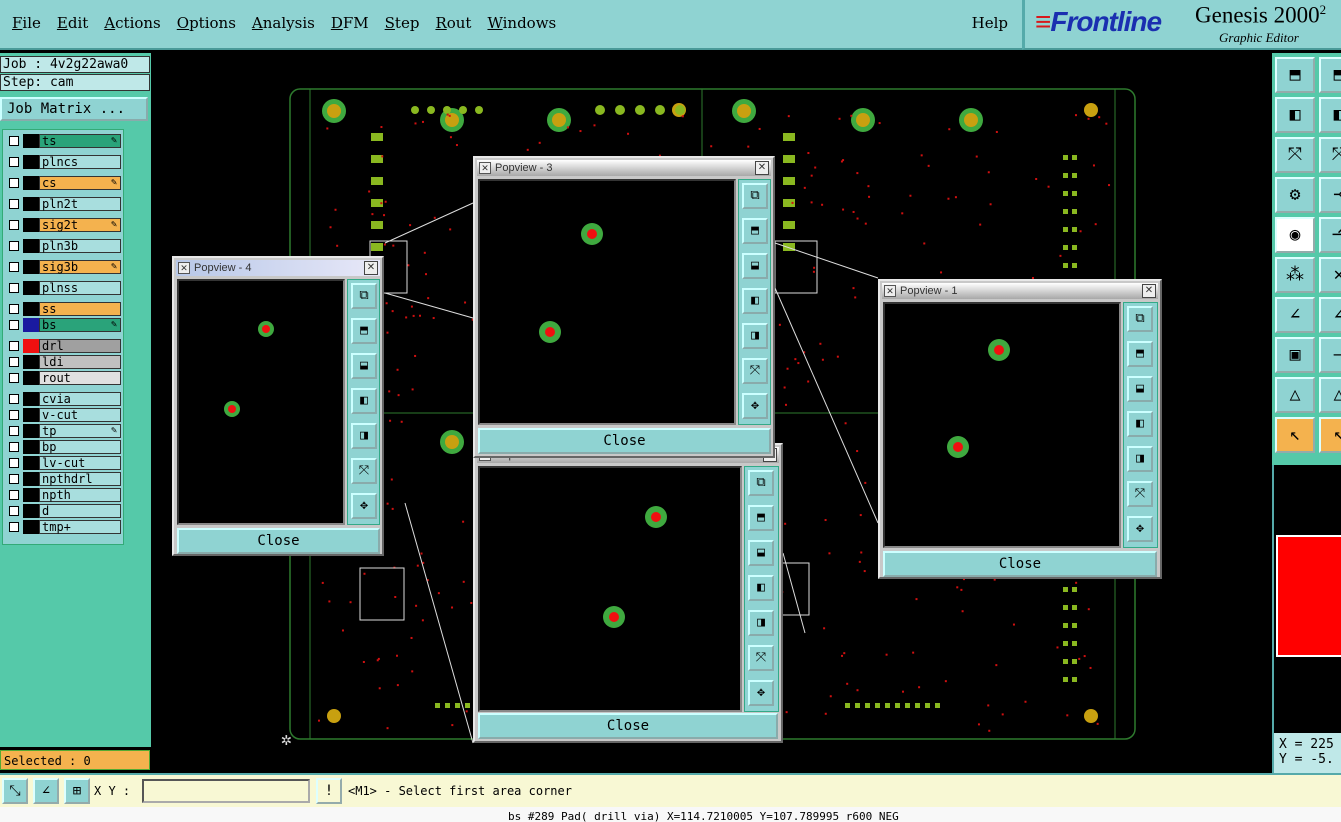 The image size is (1341, 822). I want to click on pointer-icon: ↖, so click(1295, 435).